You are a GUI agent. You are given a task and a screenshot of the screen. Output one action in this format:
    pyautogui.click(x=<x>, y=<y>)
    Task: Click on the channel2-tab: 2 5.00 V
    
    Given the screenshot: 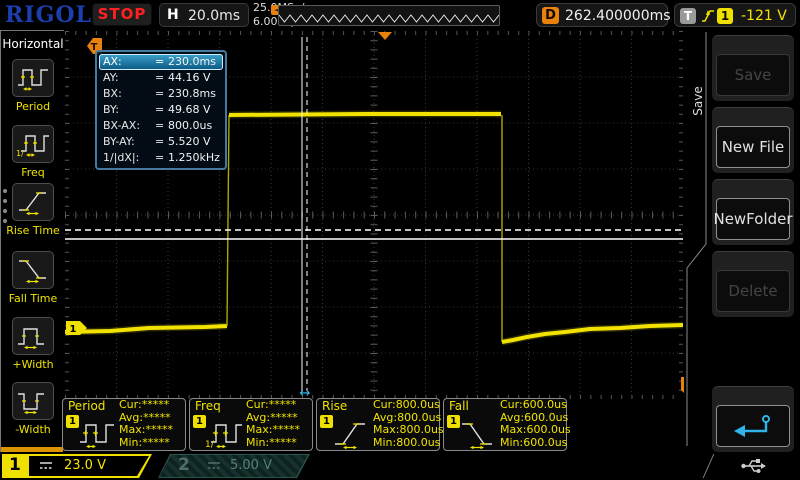 What is the action you would take?
    pyautogui.click(x=234, y=466)
    